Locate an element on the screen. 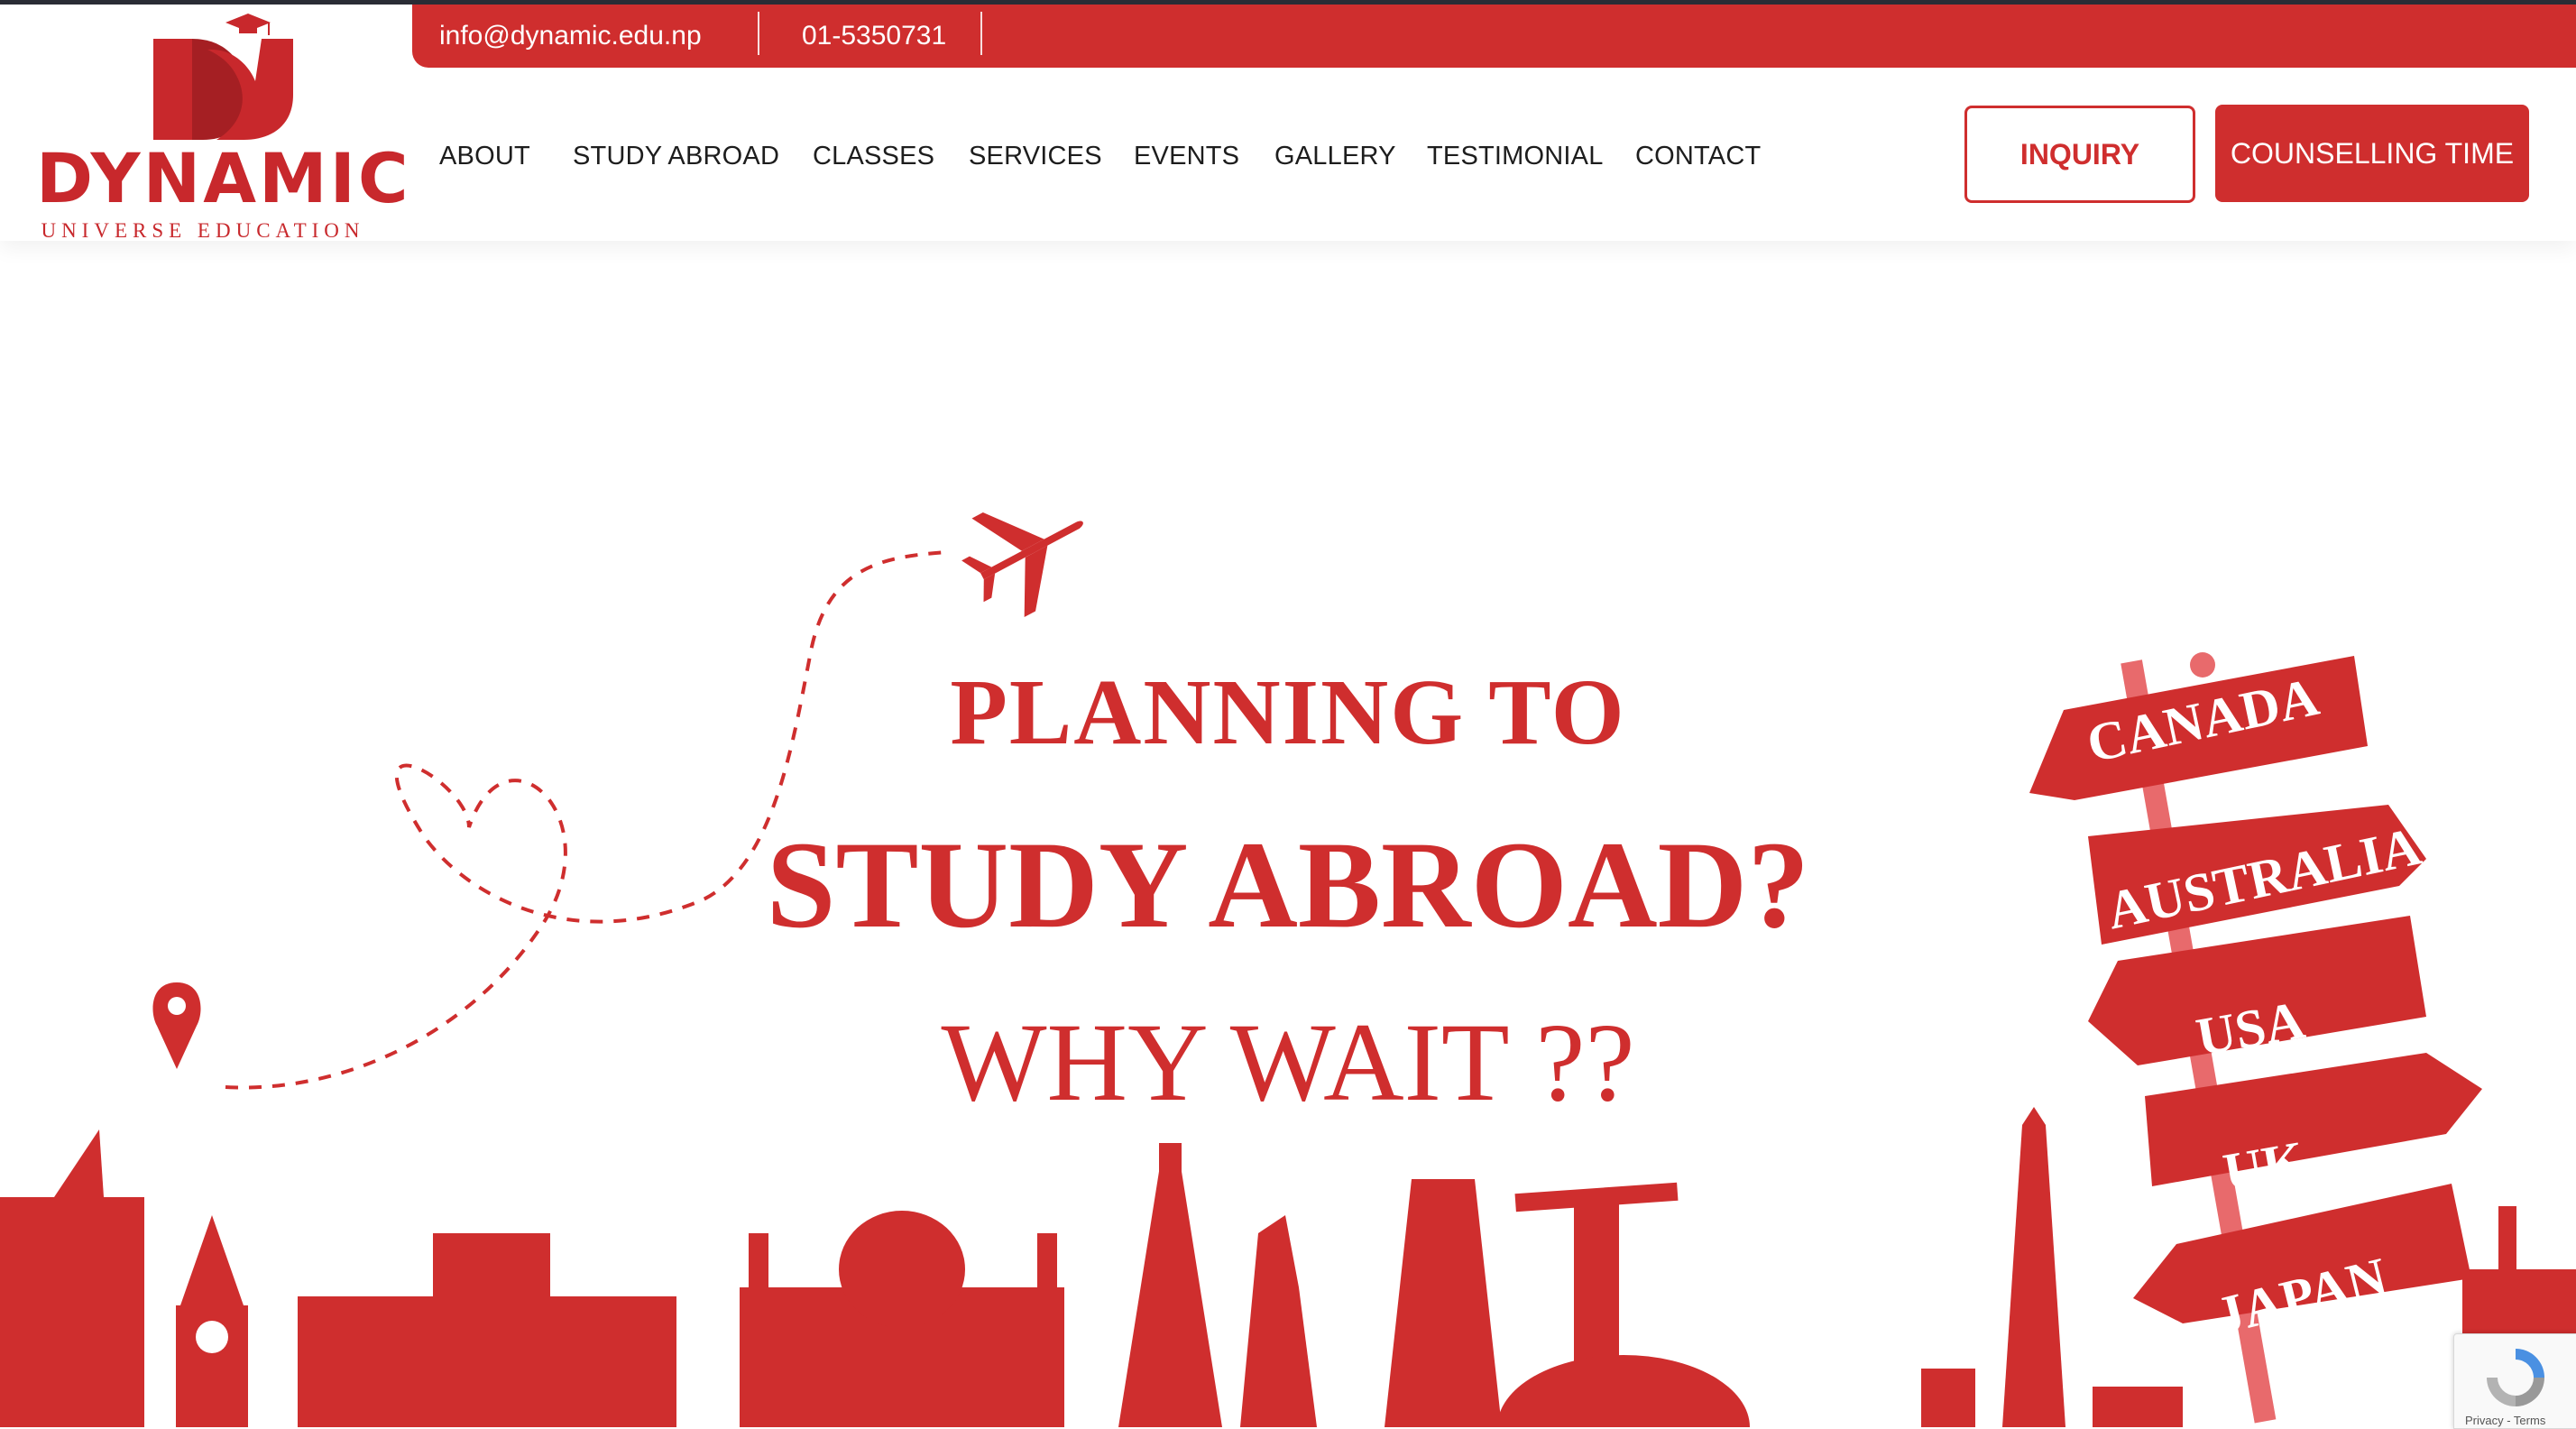 The height and width of the screenshot is (1429, 2576). nav-contact: CONTACT is located at coordinates (1698, 156).